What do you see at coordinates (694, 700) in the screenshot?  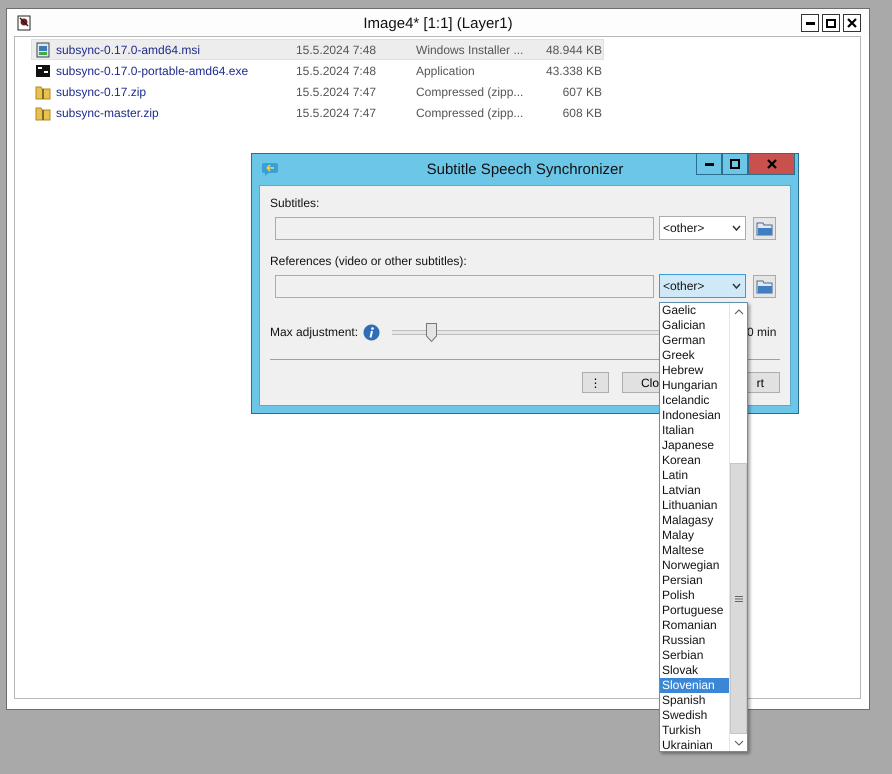 I see `language-option: Spanish` at bounding box center [694, 700].